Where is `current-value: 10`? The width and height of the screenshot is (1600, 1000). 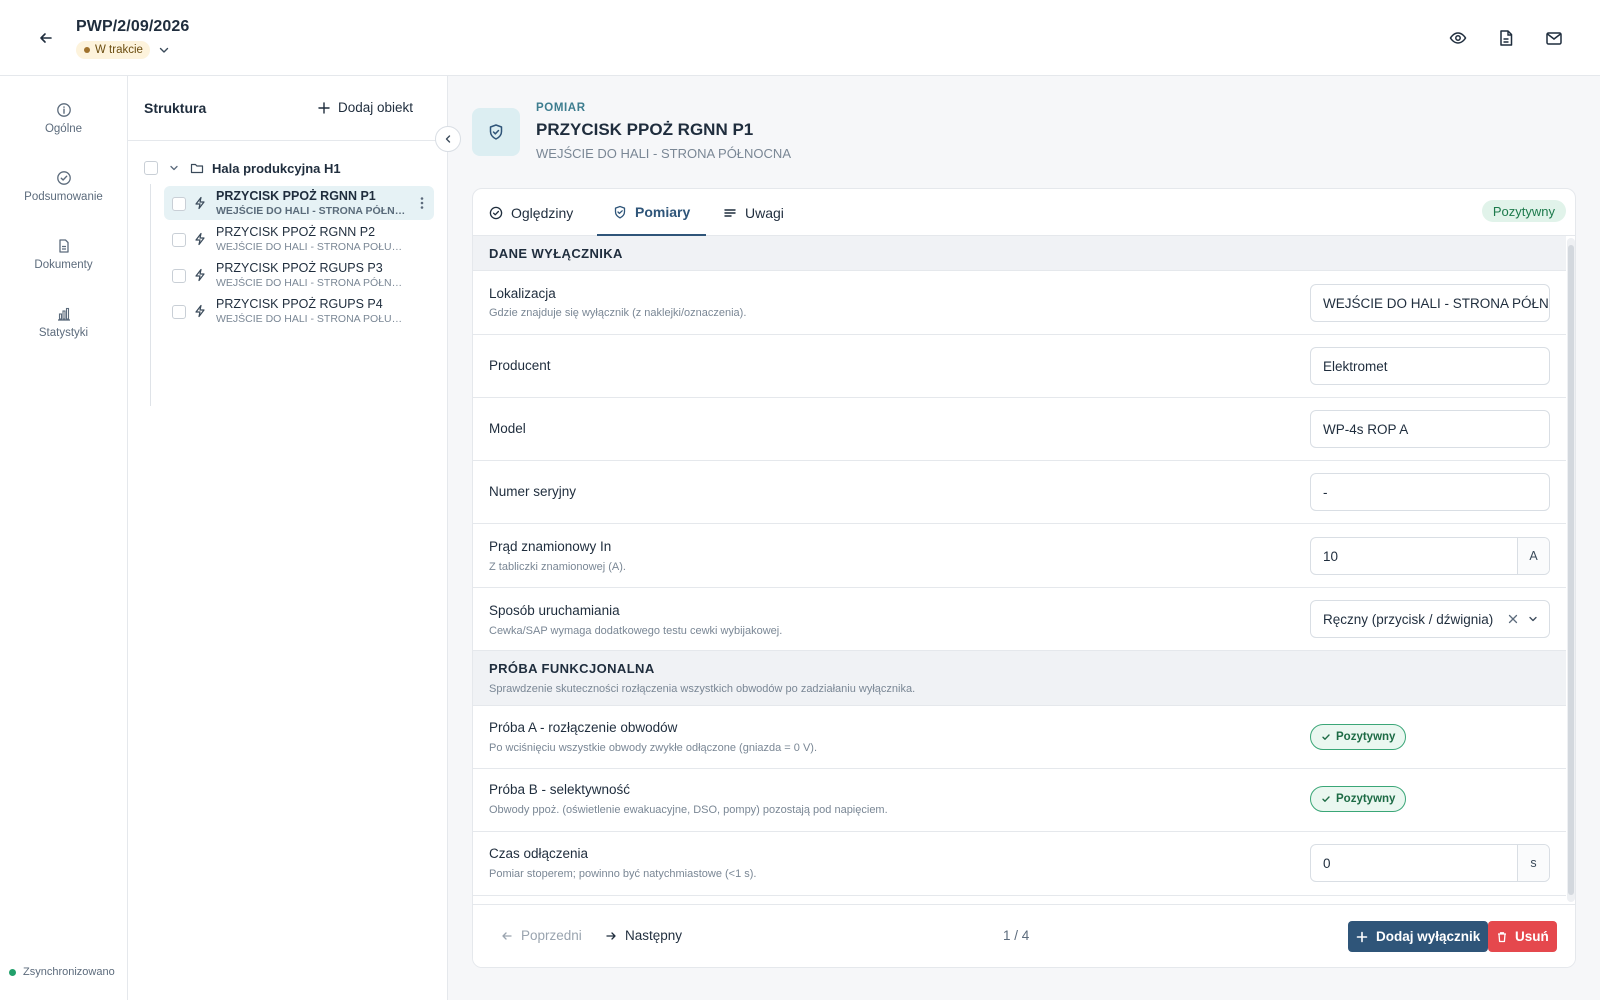
current-value: 10 is located at coordinates (1331, 556).